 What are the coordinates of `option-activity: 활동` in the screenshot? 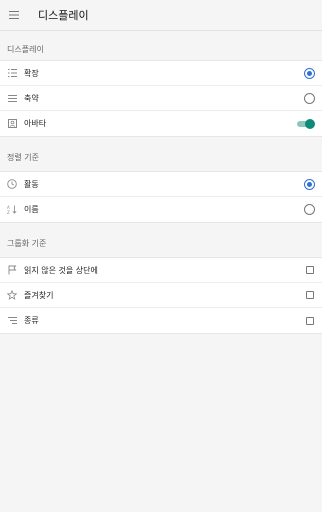 It's located at (161, 184).